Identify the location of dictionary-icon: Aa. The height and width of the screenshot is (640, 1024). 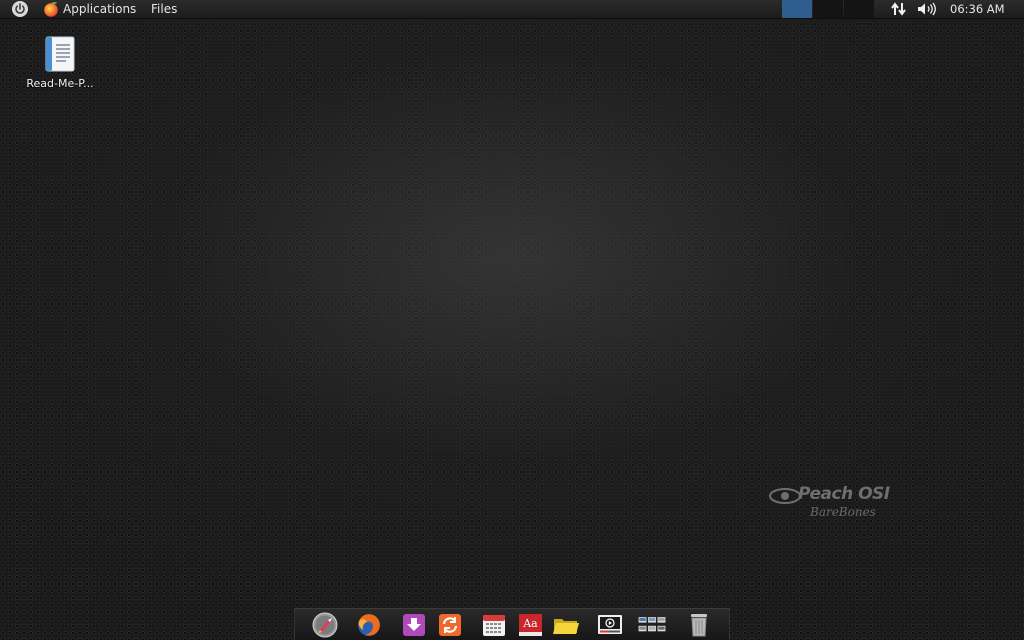
(530, 625).